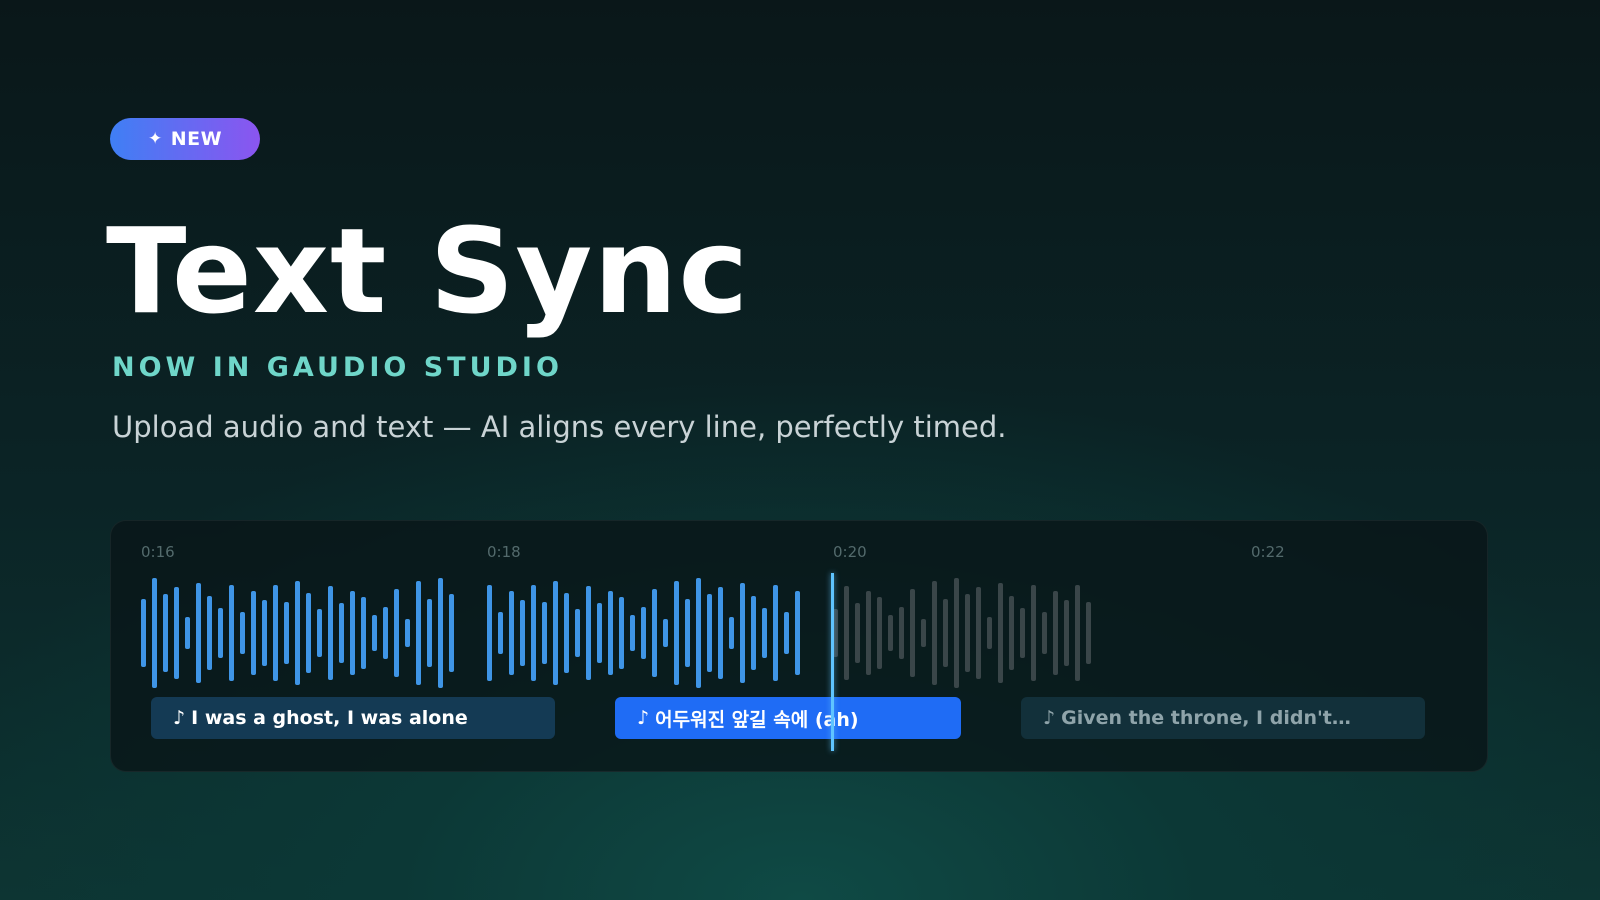 This screenshot has height=900, width=1600. I want to click on lyric-segment-1: ♪ I was a ghost, I was alone, so click(353, 718).